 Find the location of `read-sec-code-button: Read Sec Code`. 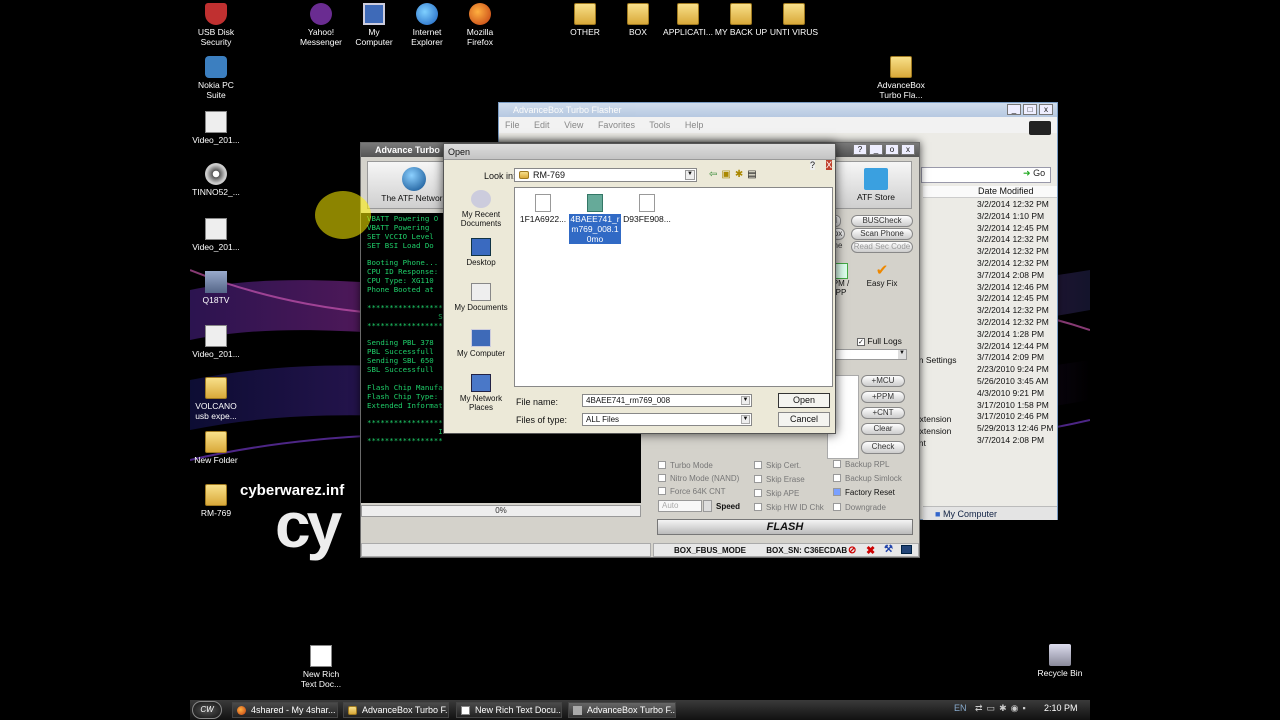

read-sec-code-button: Read Sec Code is located at coordinates (882, 247).